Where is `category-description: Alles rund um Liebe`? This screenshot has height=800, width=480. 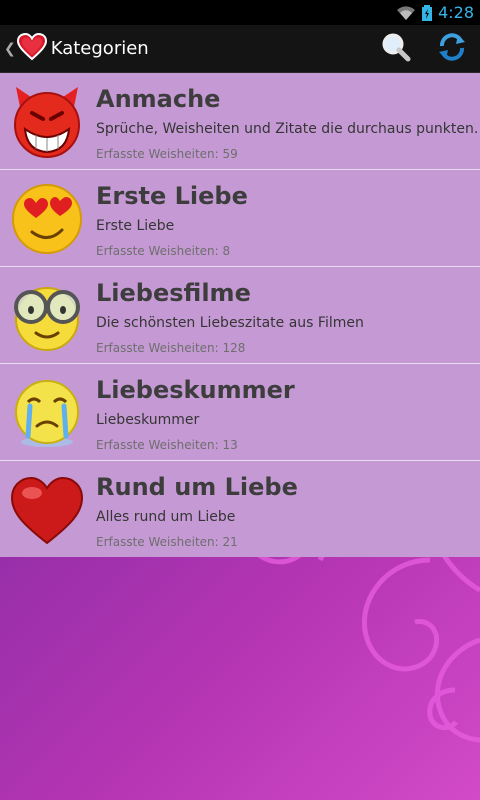
category-description: Alles rund um Liebe is located at coordinates (166, 517).